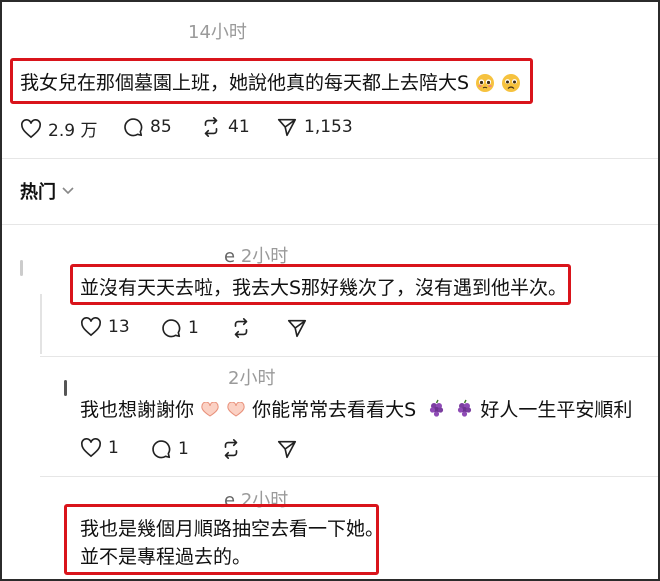 The width and height of the screenshot is (660, 581). I want to click on like-count: 1, so click(113, 448).